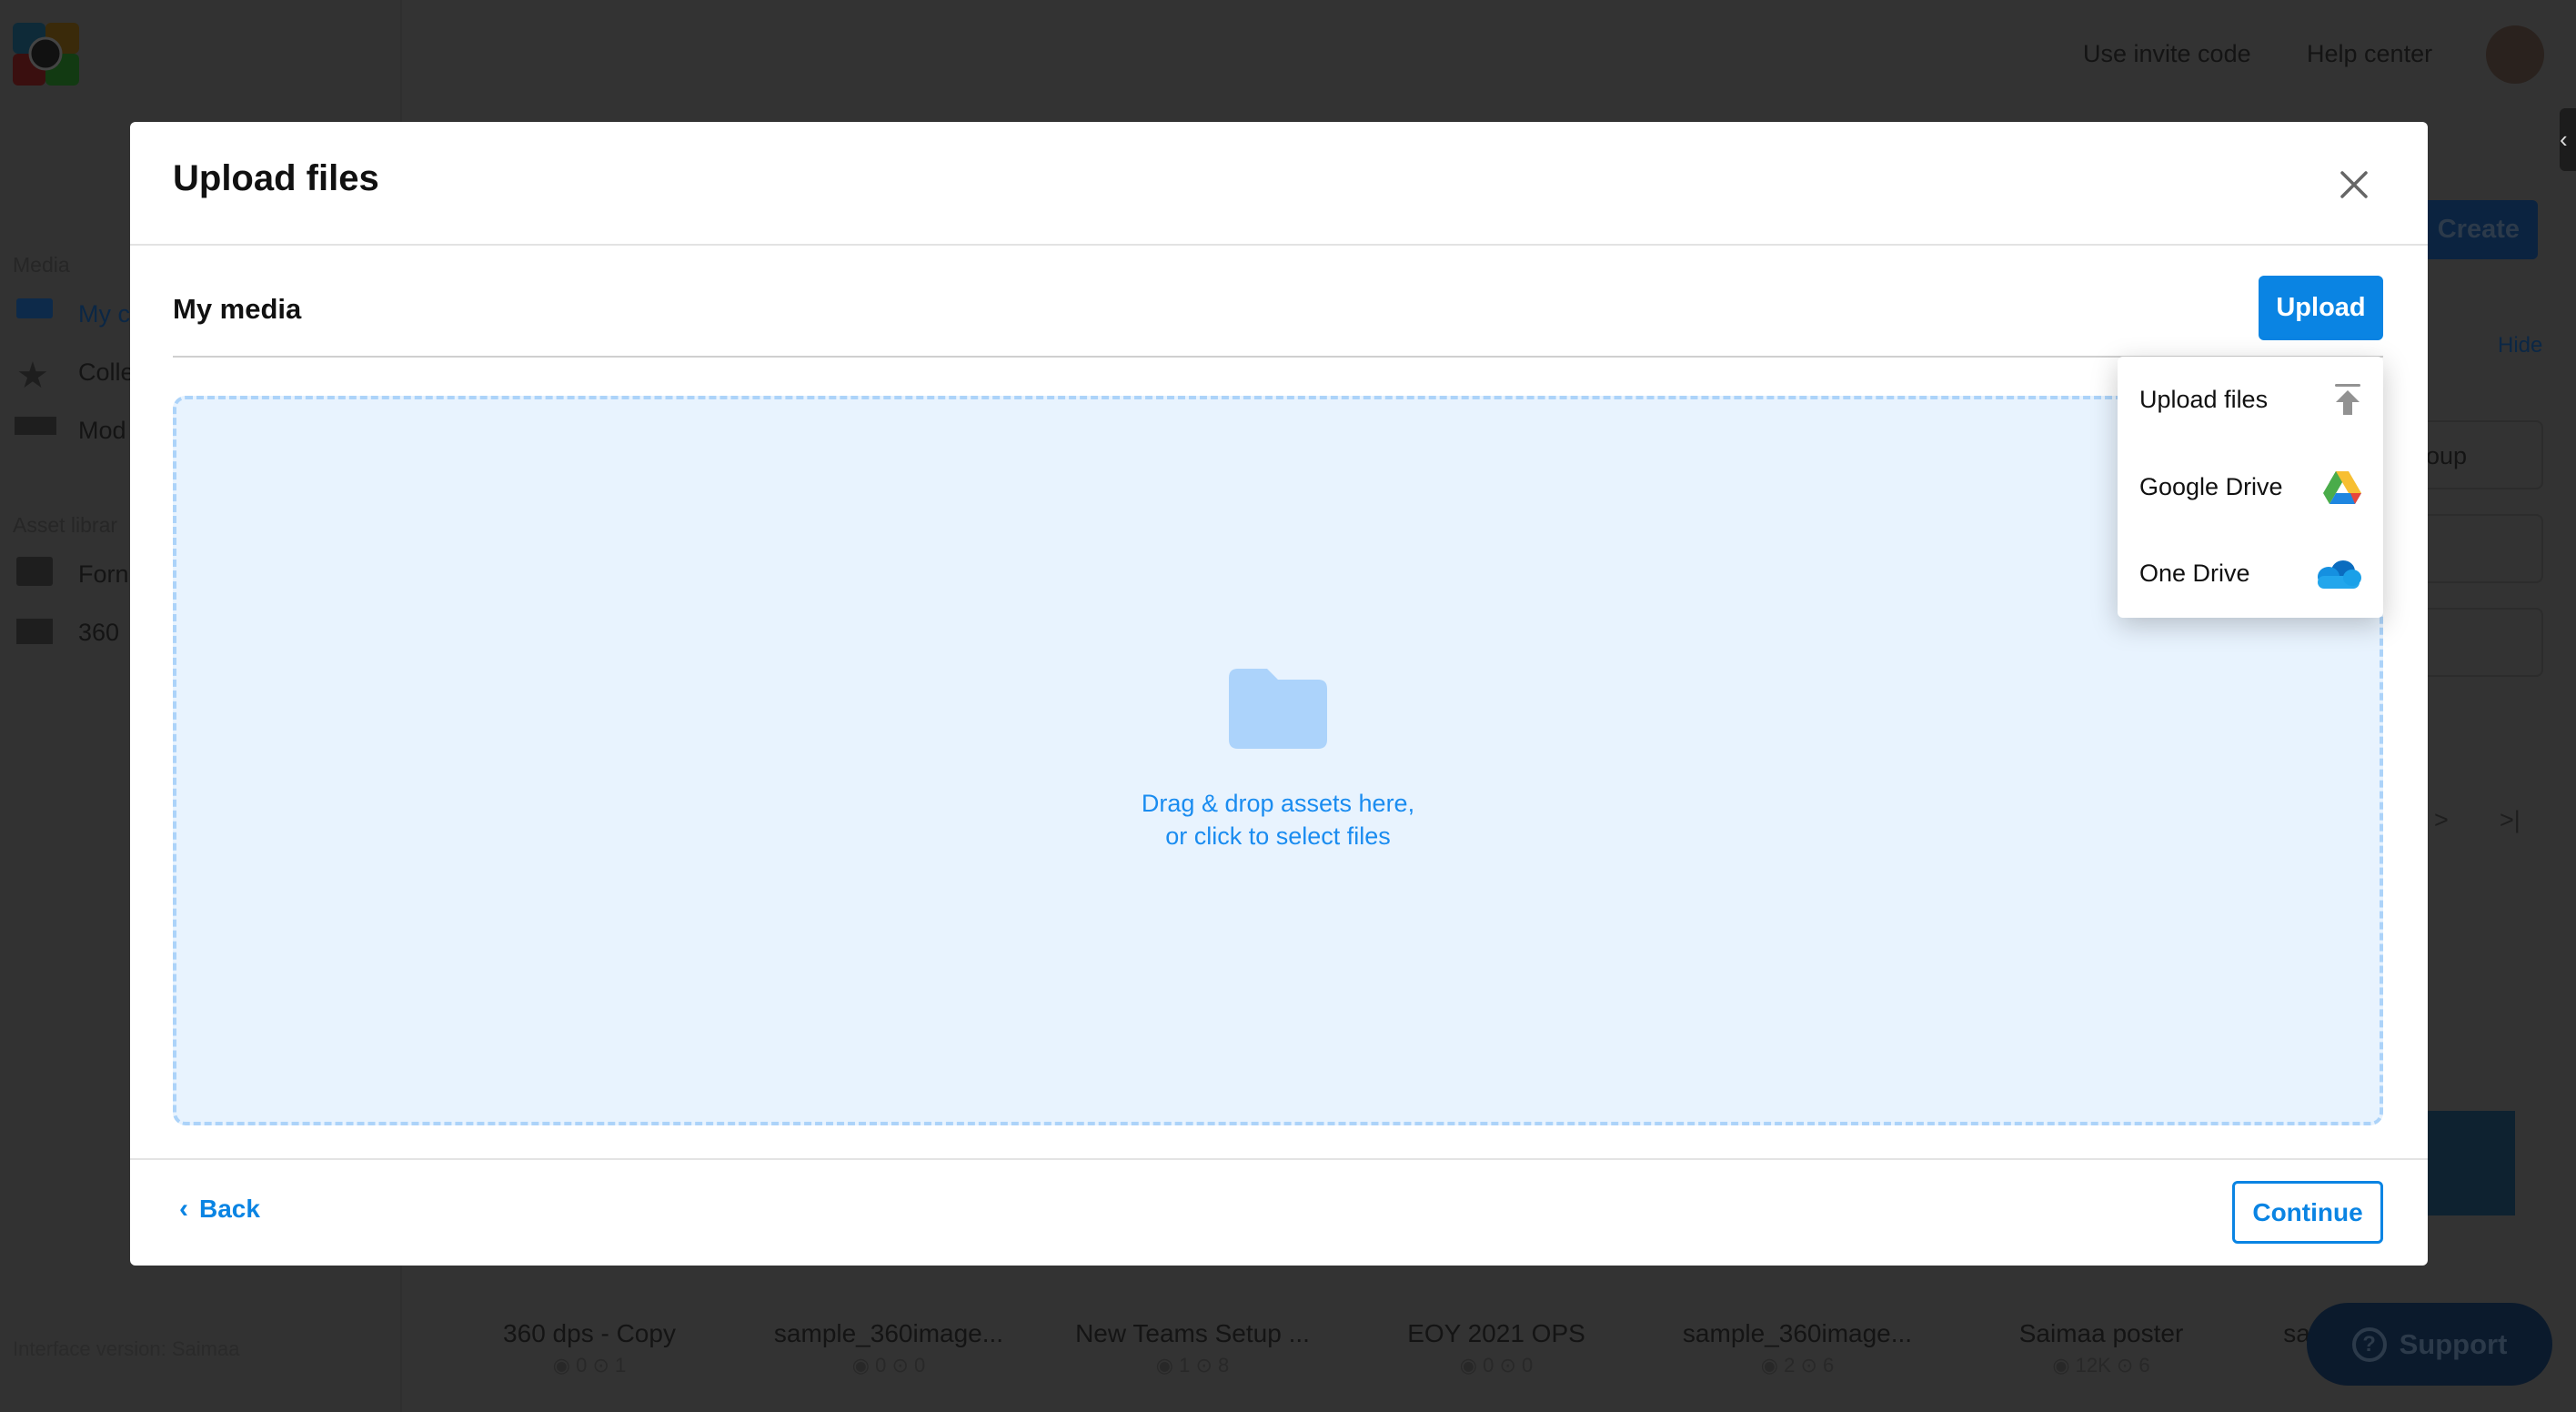 This screenshot has width=2576, height=1412. Describe the element at coordinates (102, 431) in the screenshot. I see `sidebar-item-models: Mod` at that location.